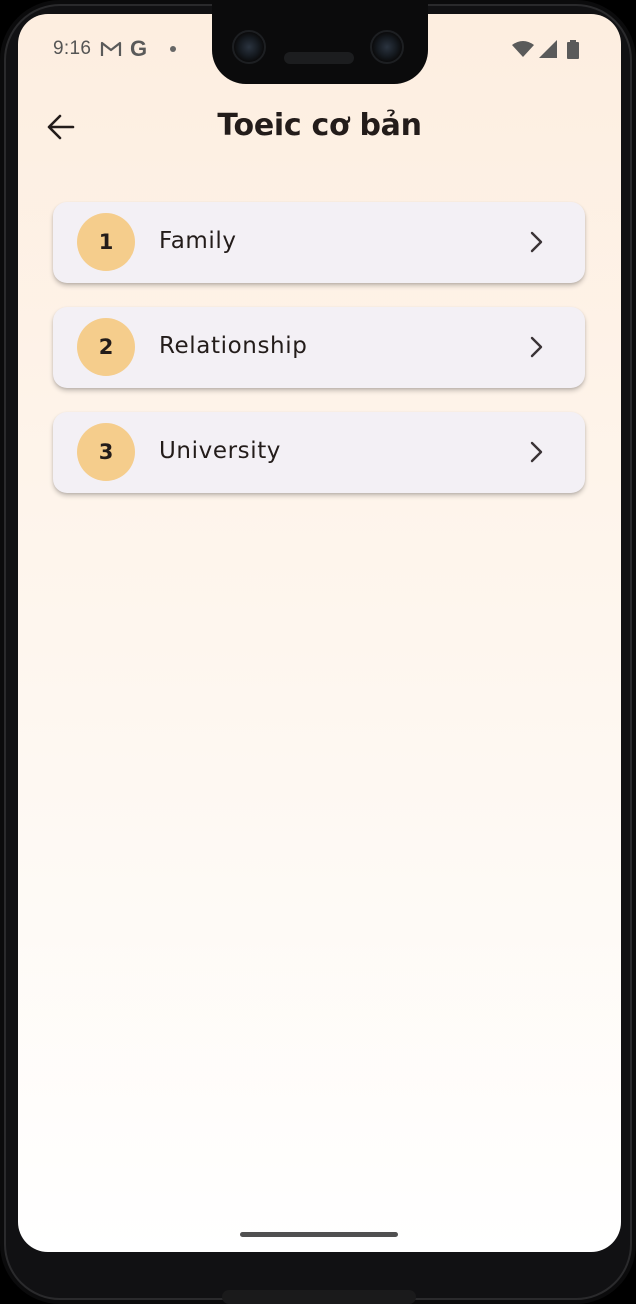  I want to click on front-camera-left, so click(249, 47).